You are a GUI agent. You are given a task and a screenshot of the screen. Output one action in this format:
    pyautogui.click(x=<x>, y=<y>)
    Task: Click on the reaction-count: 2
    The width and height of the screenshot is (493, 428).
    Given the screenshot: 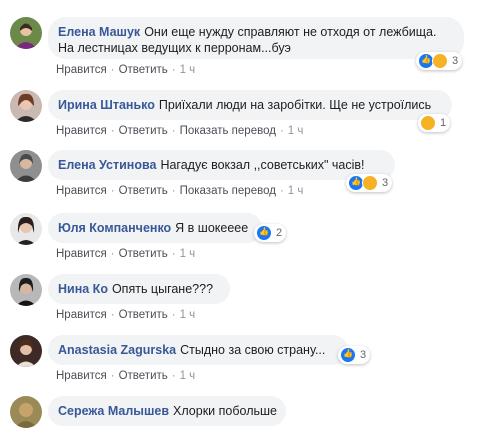 What is the action you would take?
    pyautogui.click(x=279, y=233)
    